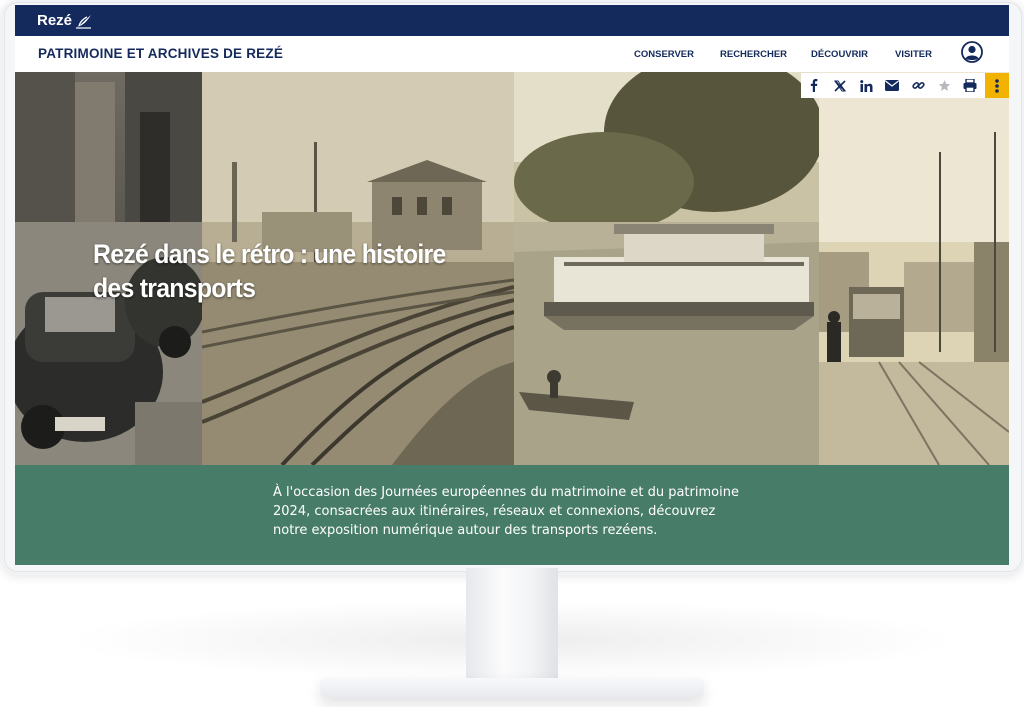  I want to click on reze-logo: Rezé, so click(65, 20).